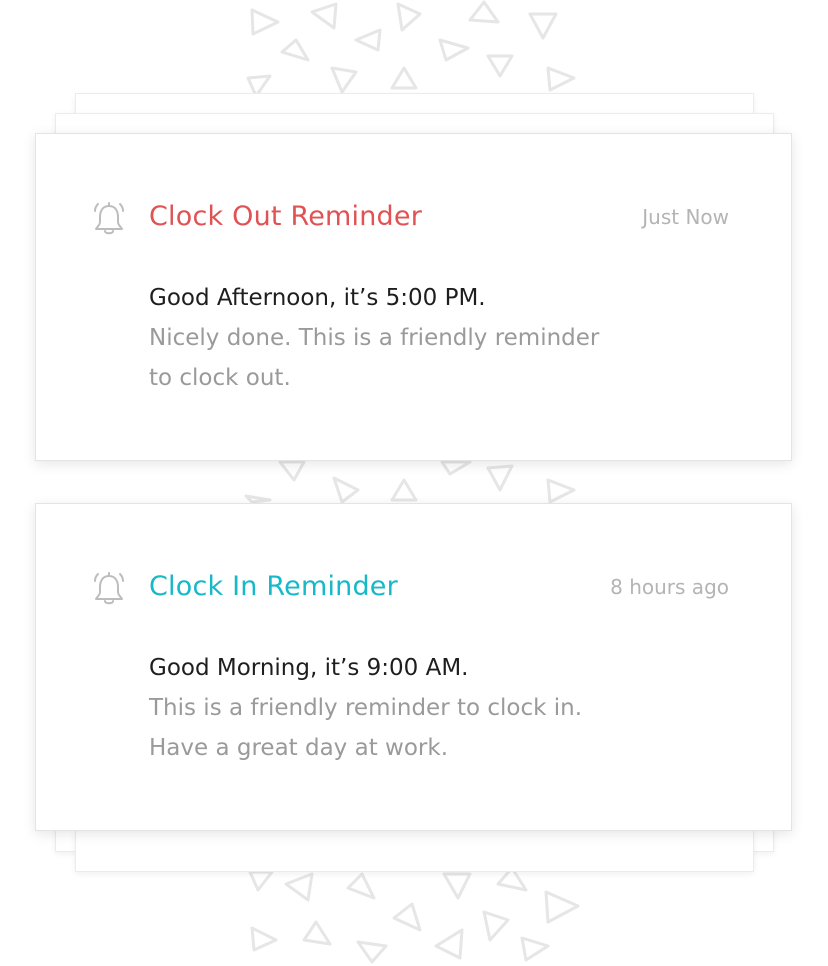 The width and height of the screenshot is (828, 966). Describe the element at coordinates (669, 587) in the screenshot. I see `notification-timestamp: 8 hours ago` at that location.